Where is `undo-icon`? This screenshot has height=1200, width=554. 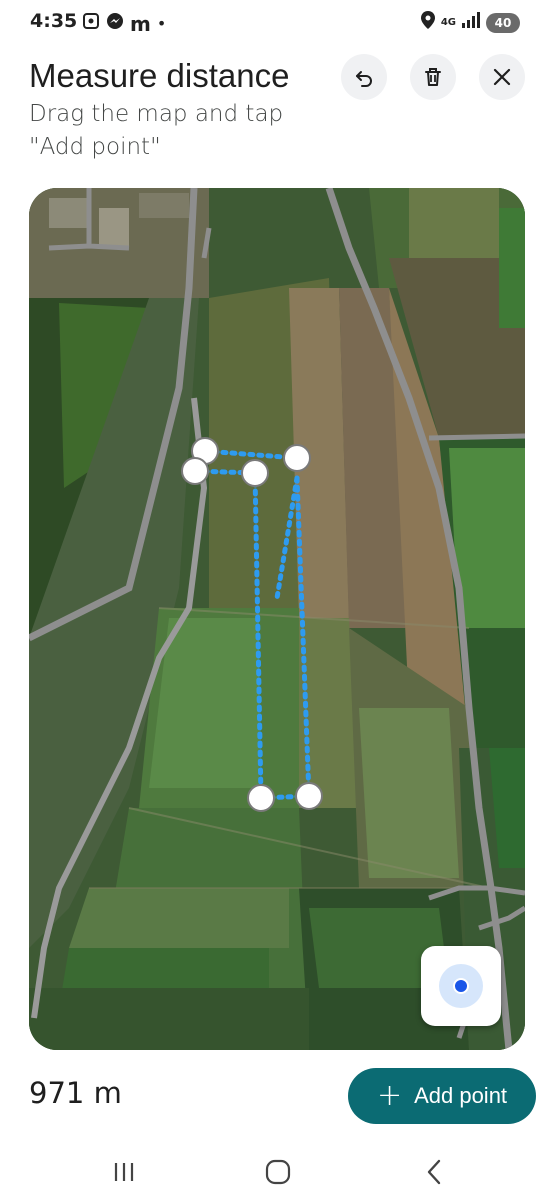 undo-icon is located at coordinates (364, 79).